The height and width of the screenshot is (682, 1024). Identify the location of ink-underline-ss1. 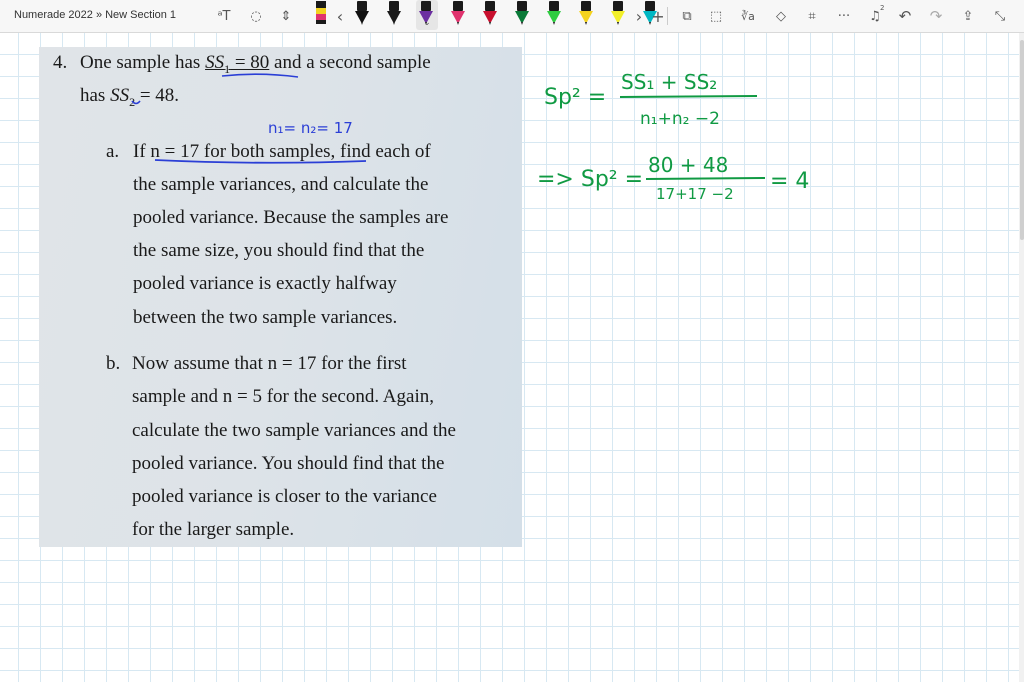
(260, 75).